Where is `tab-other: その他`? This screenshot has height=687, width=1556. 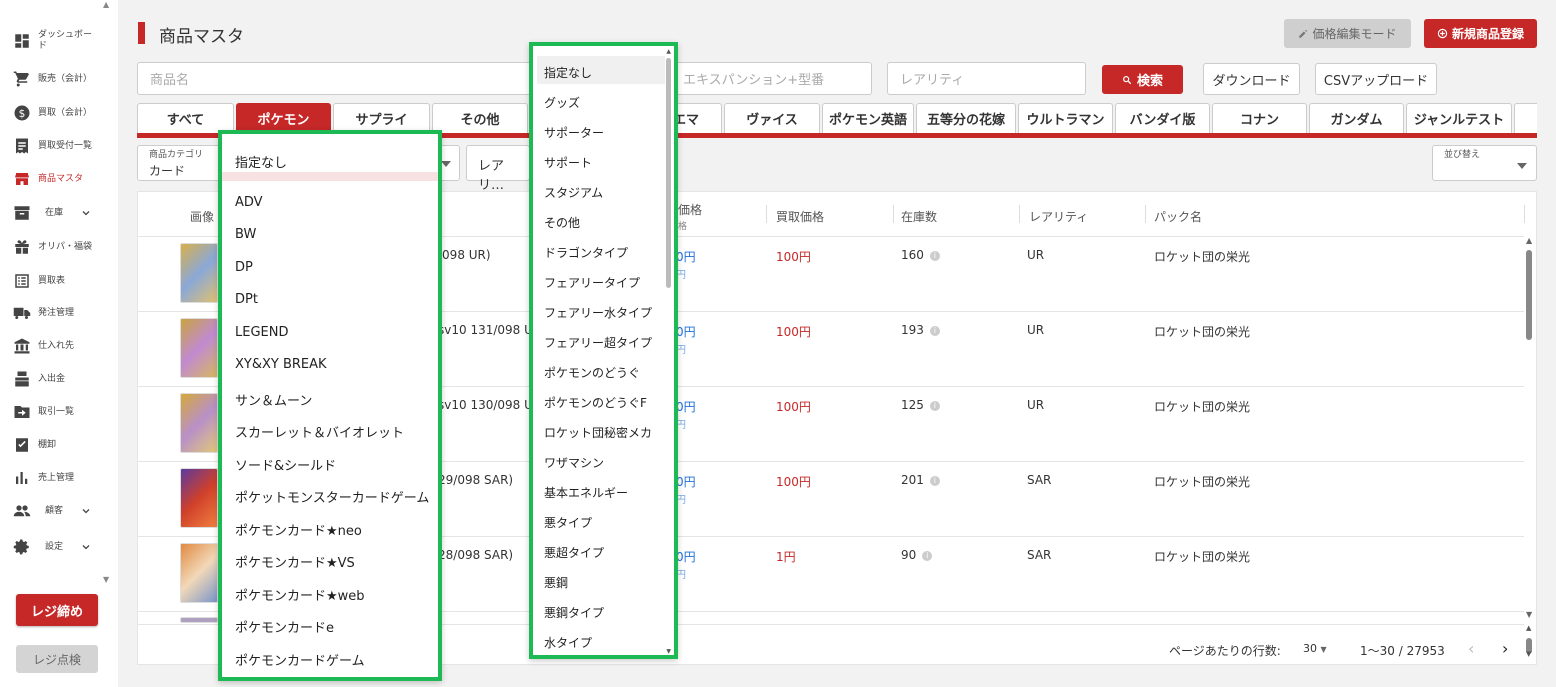 tab-other: その他 is located at coordinates (480, 118).